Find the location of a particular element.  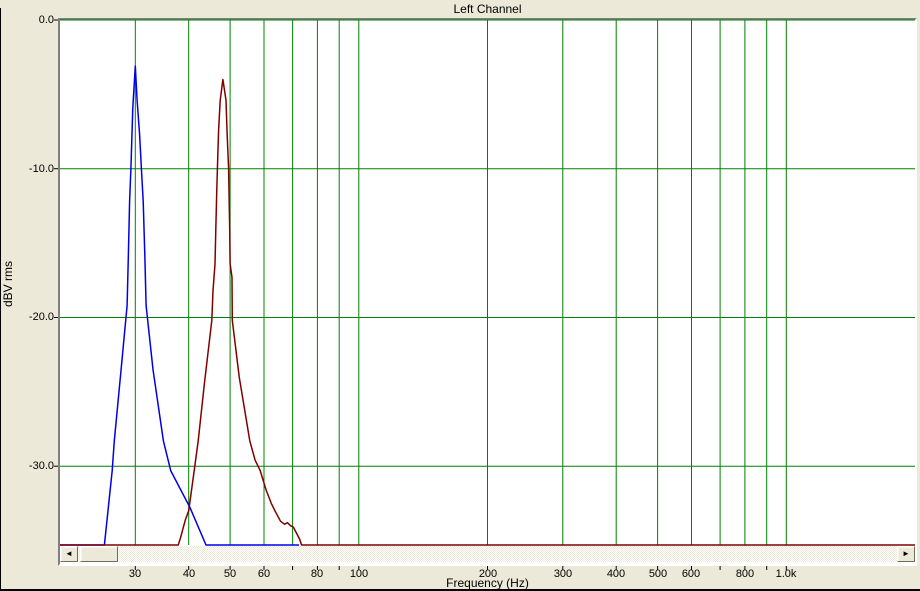

y-tick-label: -30.0 is located at coordinates (41, 466).